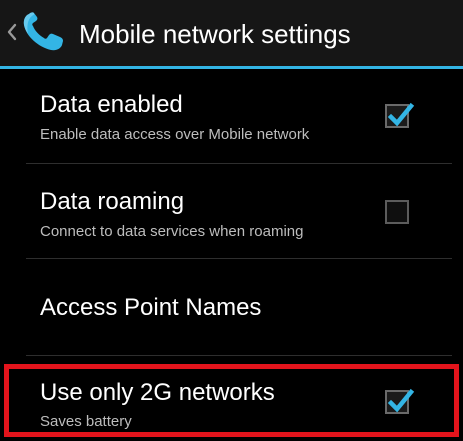 The height and width of the screenshot is (441, 463). What do you see at coordinates (157, 392) in the screenshot?
I see `preference-title: Use only 2G networks` at bounding box center [157, 392].